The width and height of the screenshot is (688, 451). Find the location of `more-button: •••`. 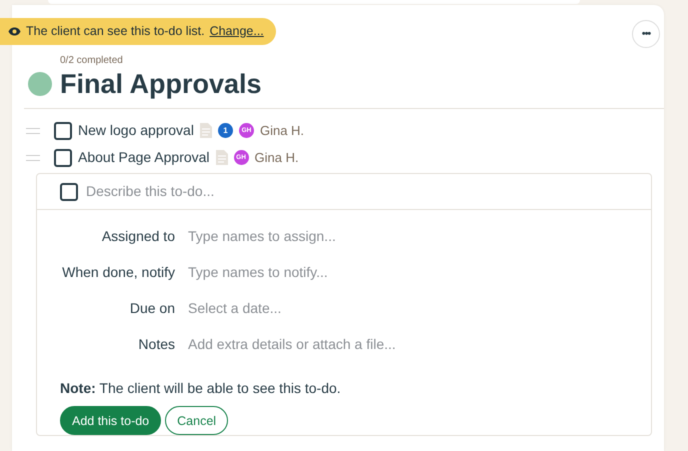

more-button: ••• is located at coordinates (646, 34).